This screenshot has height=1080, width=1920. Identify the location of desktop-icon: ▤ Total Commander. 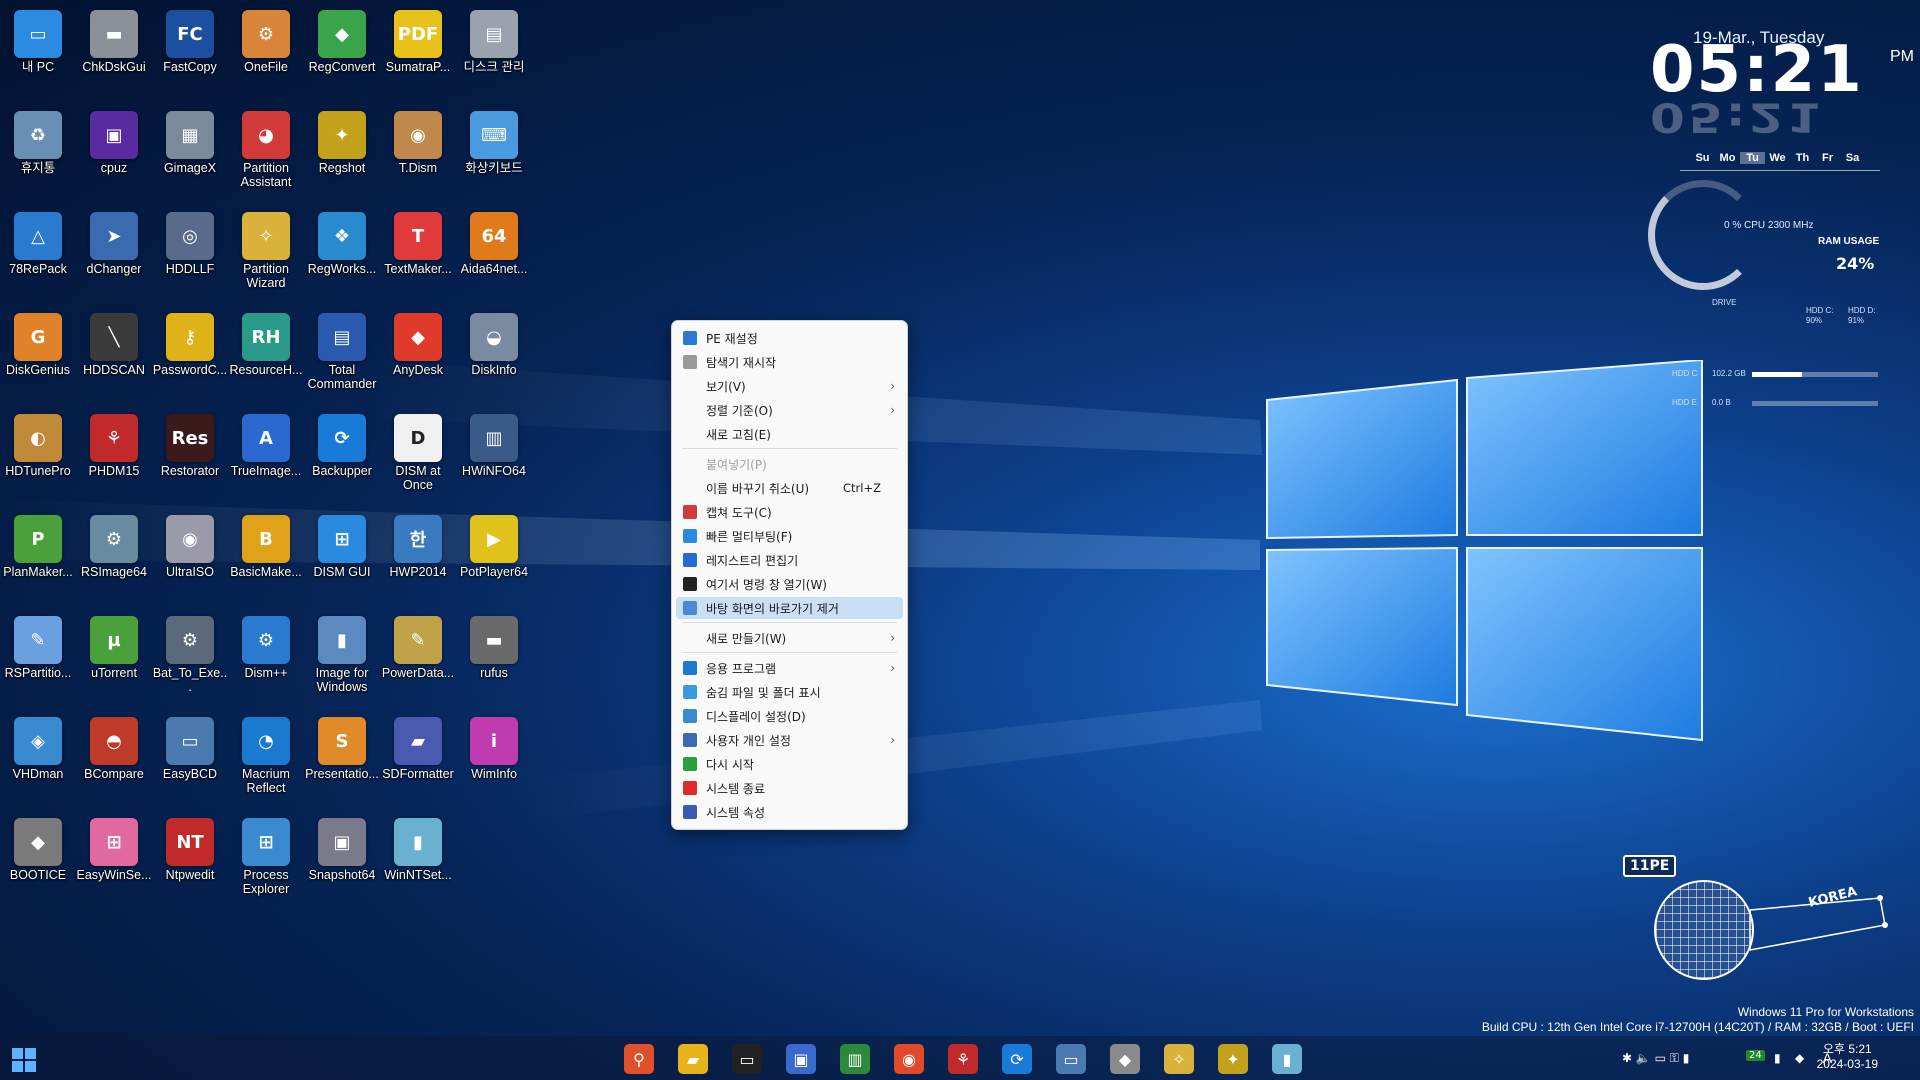
(342, 357).